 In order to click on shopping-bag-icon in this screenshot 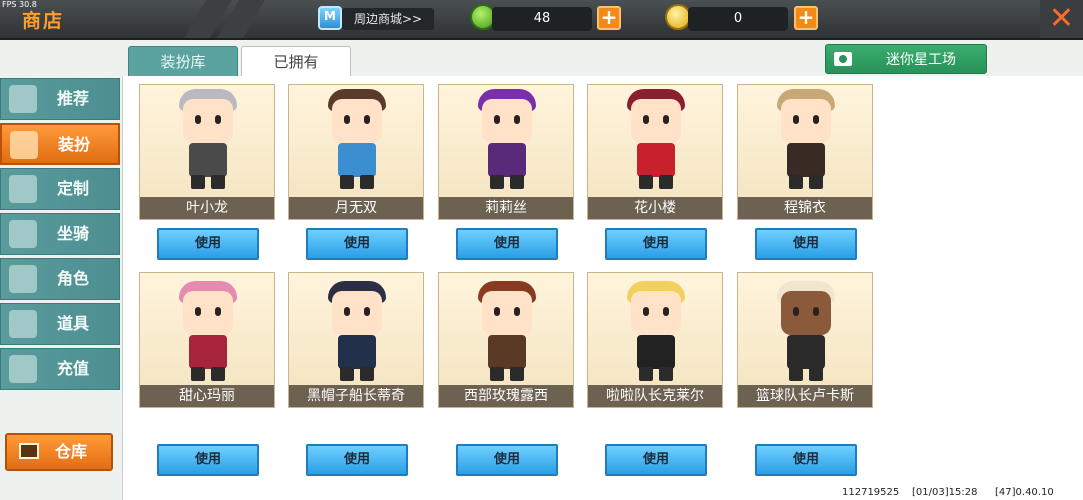, I will do `click(330, 18)`.